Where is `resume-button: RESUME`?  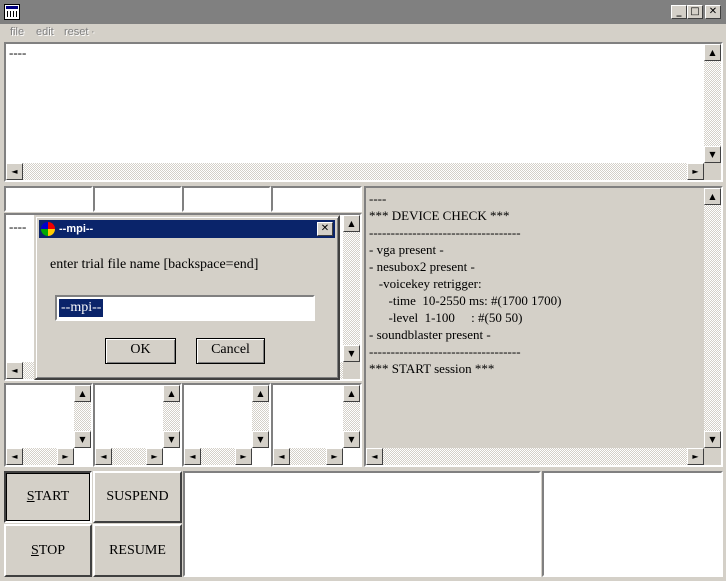
resume-button: RESUME is located at coordinates (137, 550).